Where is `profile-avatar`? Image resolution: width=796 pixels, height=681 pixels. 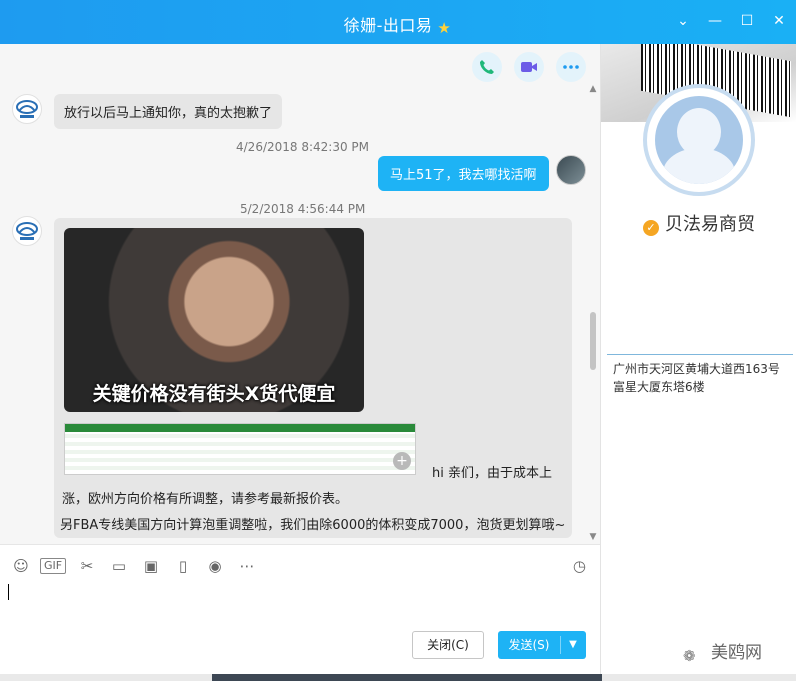 profile-avatar is located at coordinates (699, 140).